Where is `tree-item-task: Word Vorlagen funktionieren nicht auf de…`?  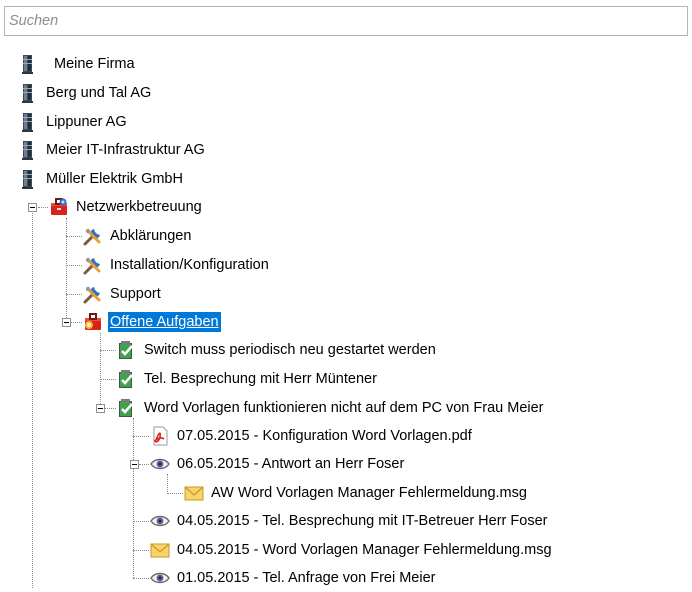 tree-item-task: Word Vorlagen funktionieren nicht auf de… is located at coordinates (331, 408).